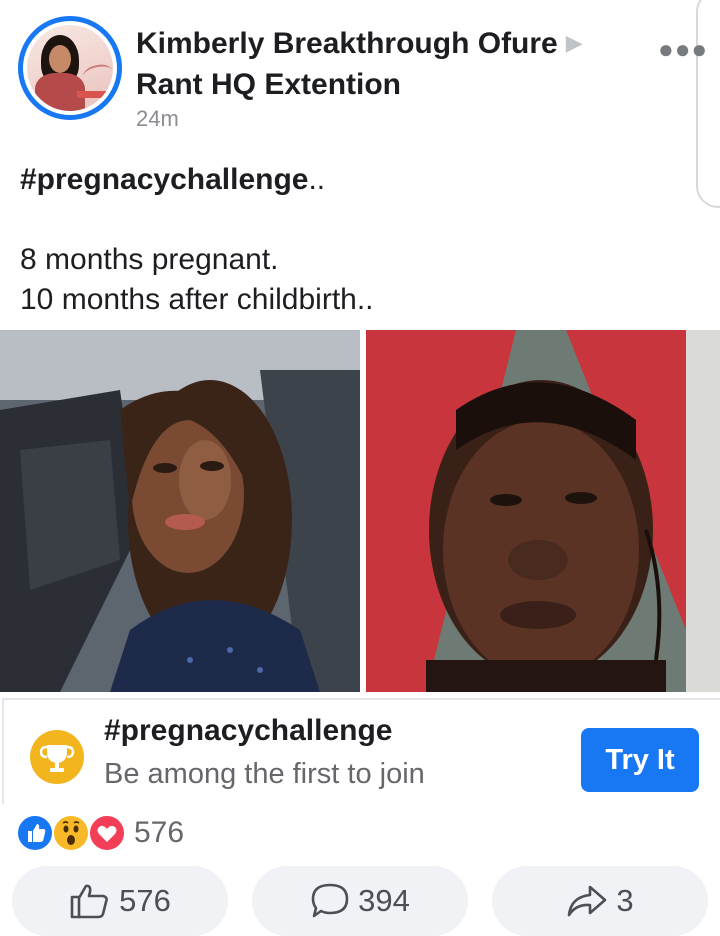 The height and width of the screenshot is (936, 720). I want to click on trophy-icon, so click(57, 757).